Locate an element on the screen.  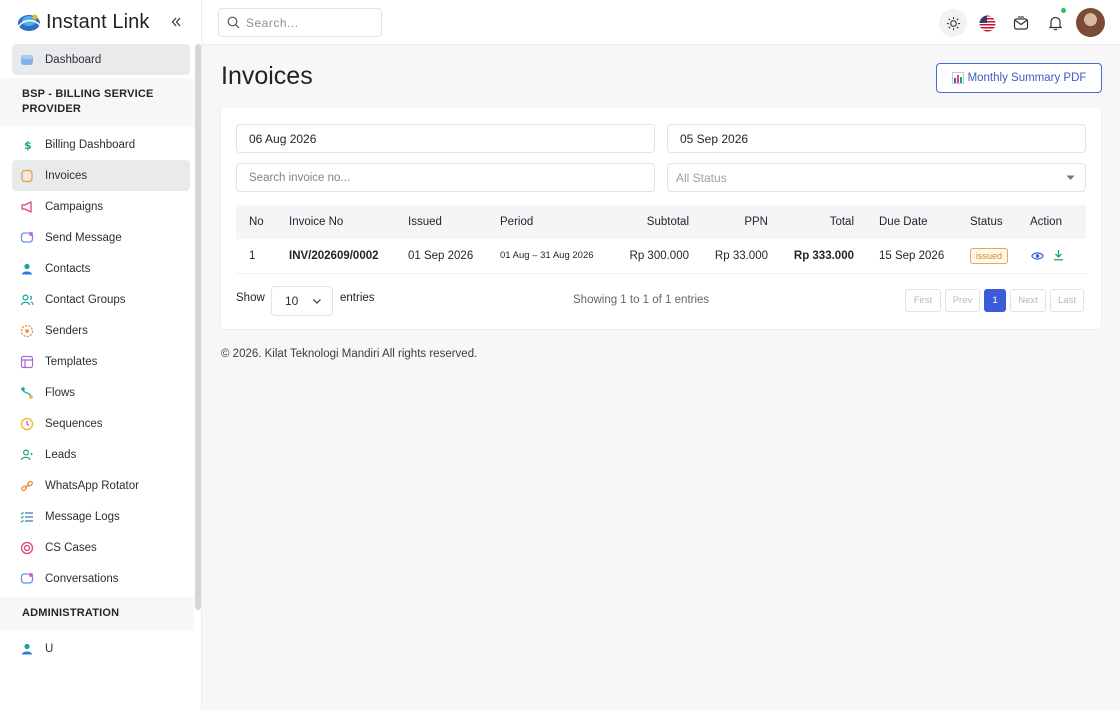
prev-page-button: Prev is located at coordinates (962, 300).